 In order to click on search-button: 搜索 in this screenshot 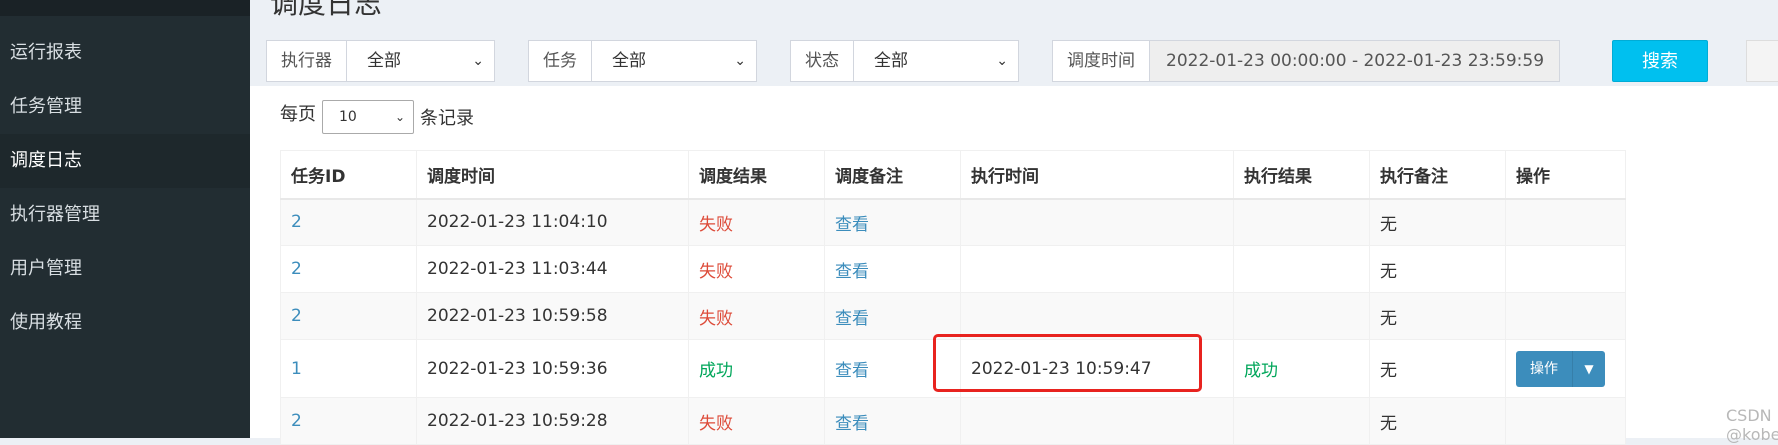, I will do `click(1660, 61)`.